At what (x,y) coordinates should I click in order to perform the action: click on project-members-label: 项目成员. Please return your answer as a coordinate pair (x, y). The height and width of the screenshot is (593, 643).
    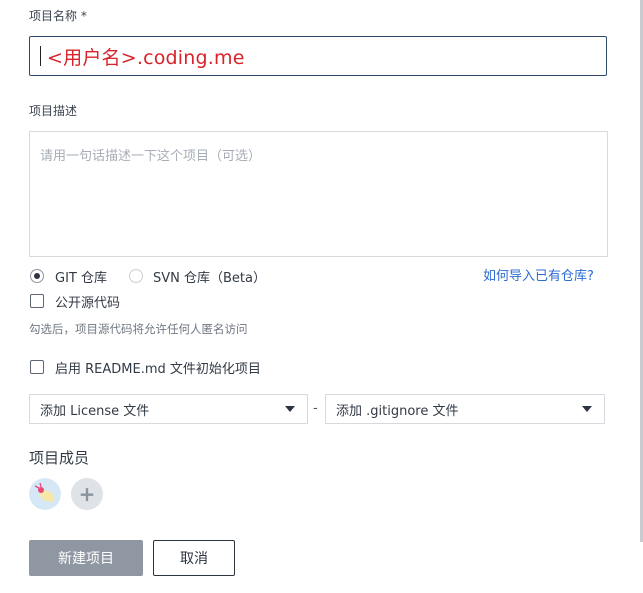
    Looking at the image, I should click on (59, 458).